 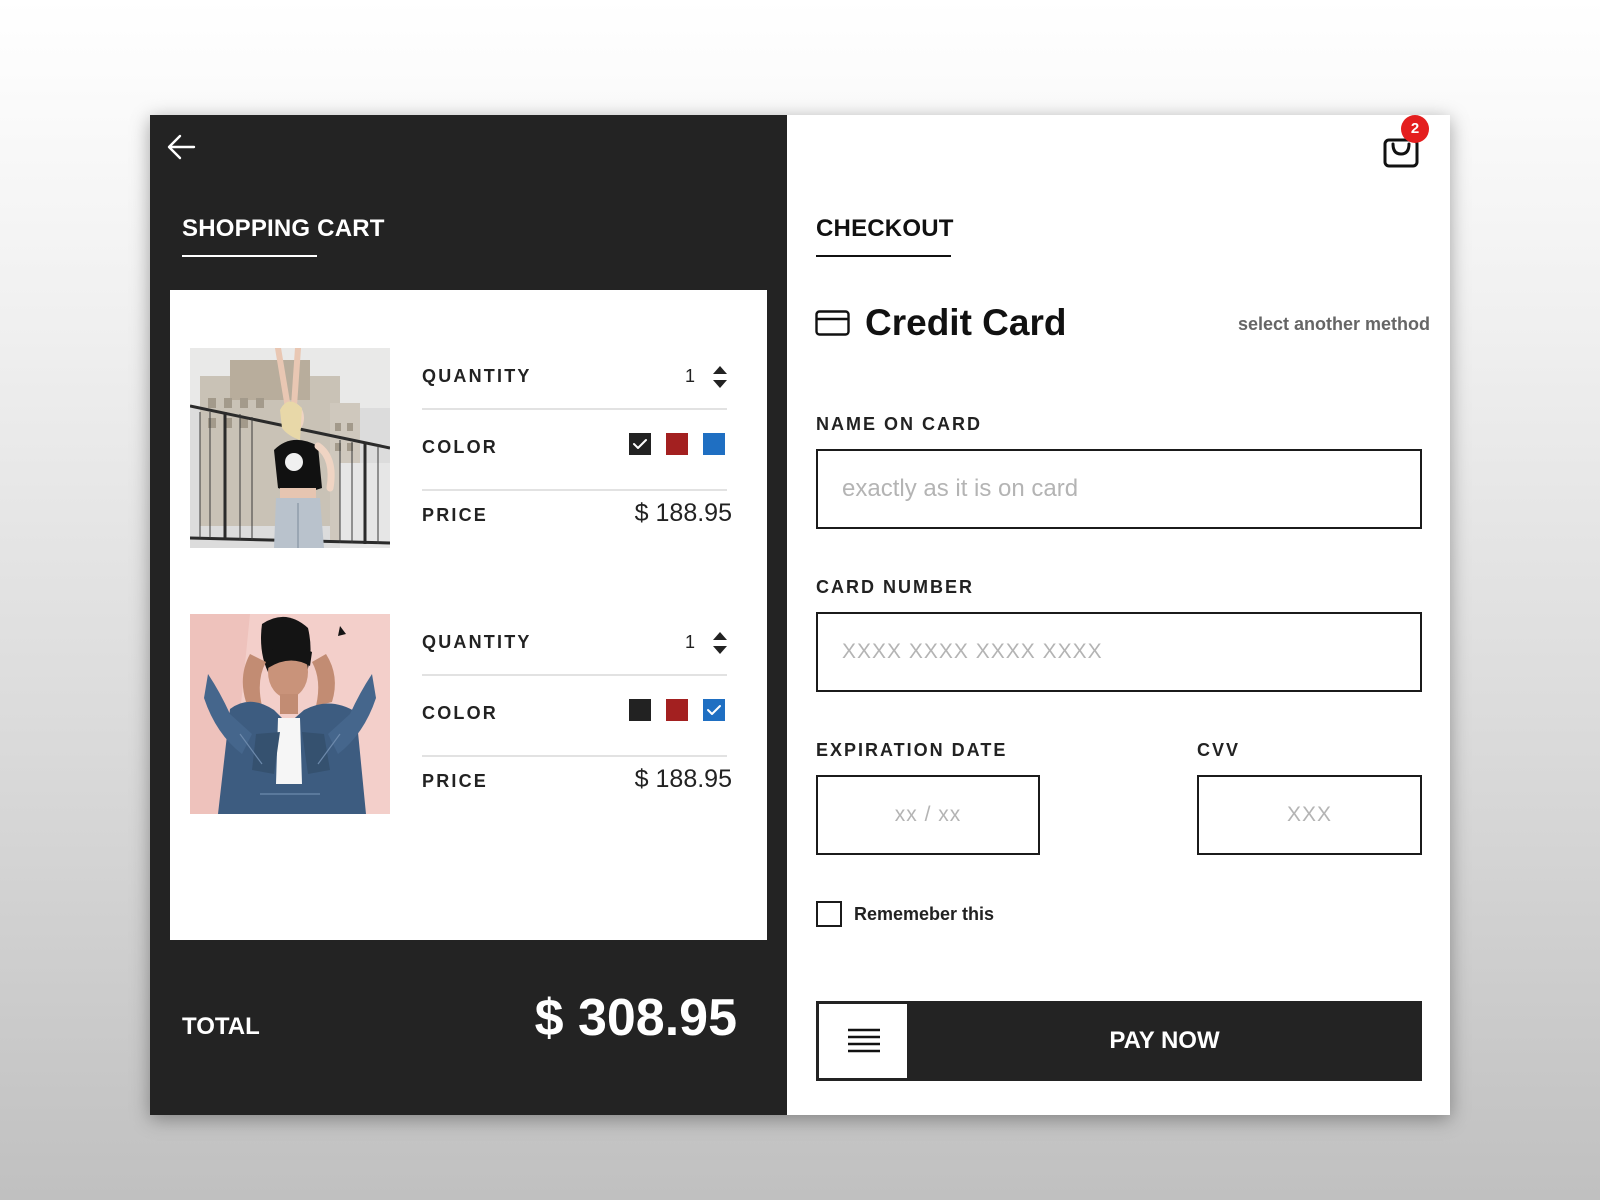 What do you see at coordinates (283, 228) in the screenshot?
I see `cart-title: SHOPPING CART` at bounding box center [283, 228].